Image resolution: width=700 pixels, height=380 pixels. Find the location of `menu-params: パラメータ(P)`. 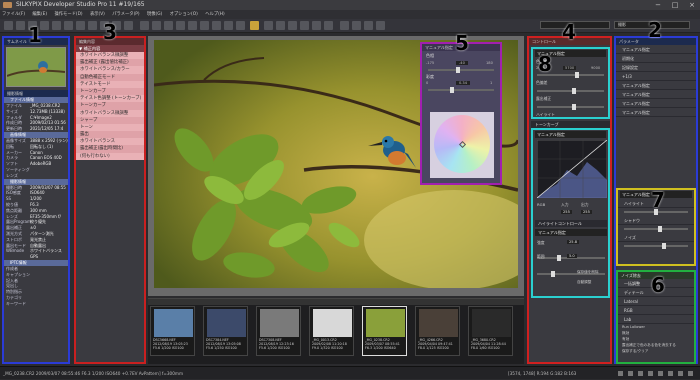

menu-params: パラメータ(P) is located at coordinates (125, 14).